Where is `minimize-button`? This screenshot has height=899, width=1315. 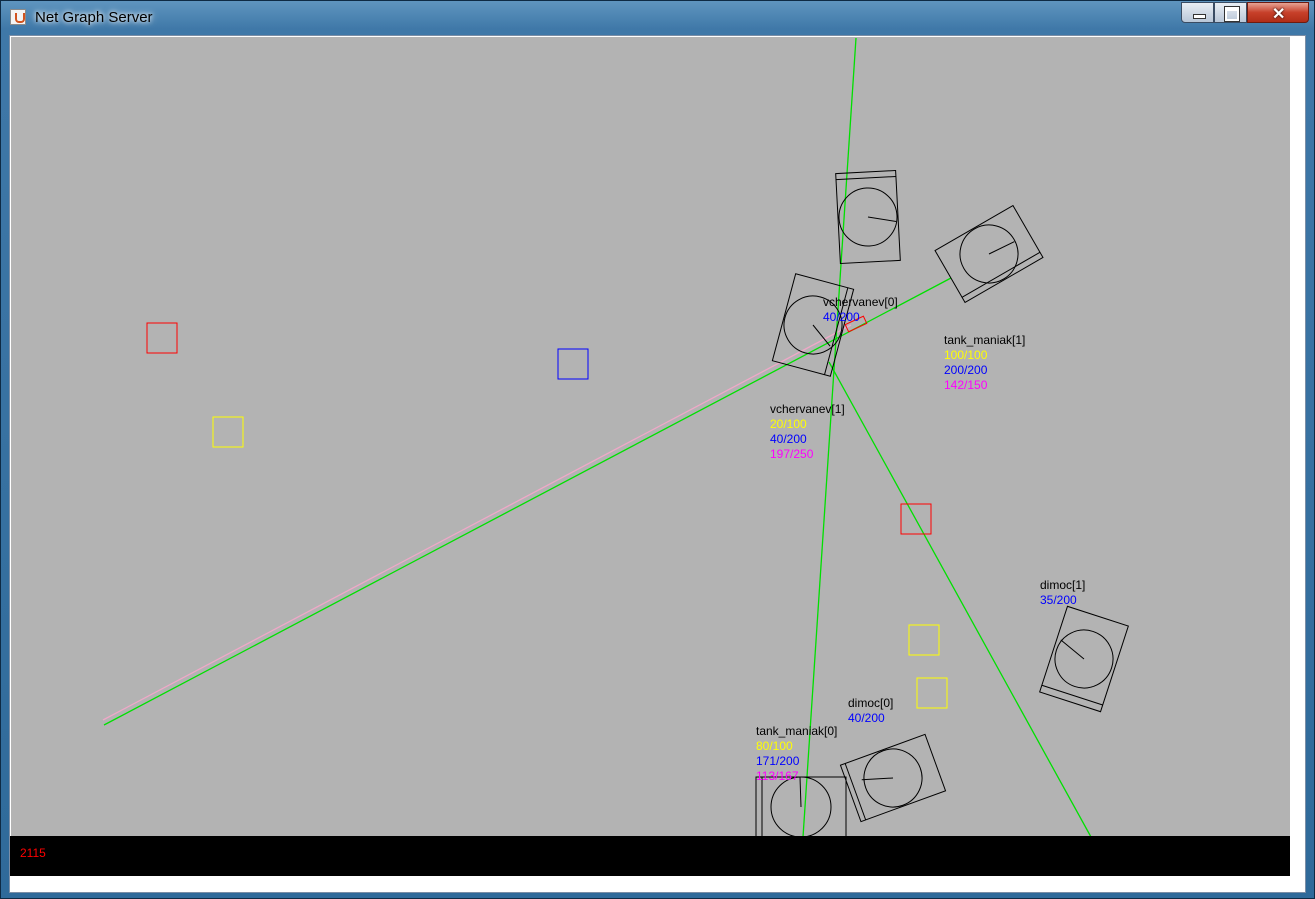
minimize-button is located at coordinates (1197, 12).